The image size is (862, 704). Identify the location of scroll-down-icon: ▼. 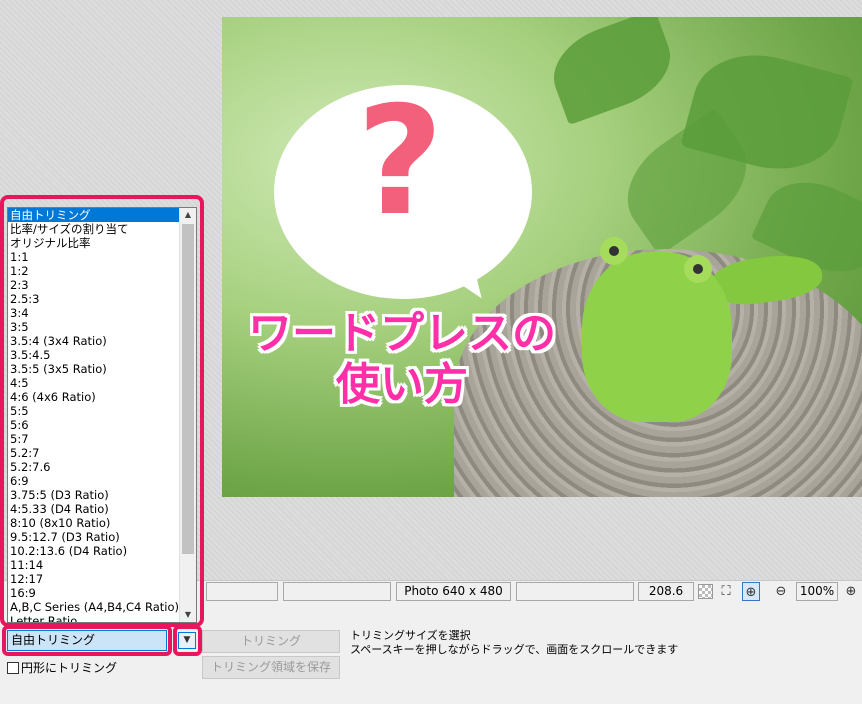
(188, 615).